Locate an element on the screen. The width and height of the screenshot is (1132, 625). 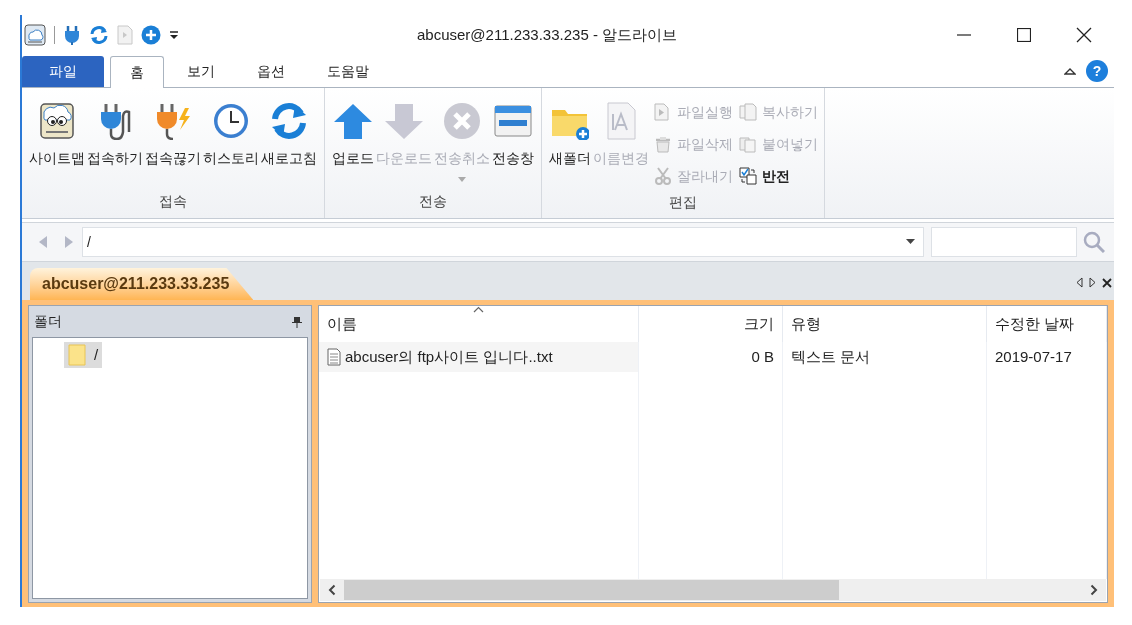
collapse-ribbon-icon is located at coordinates (1070, 71).